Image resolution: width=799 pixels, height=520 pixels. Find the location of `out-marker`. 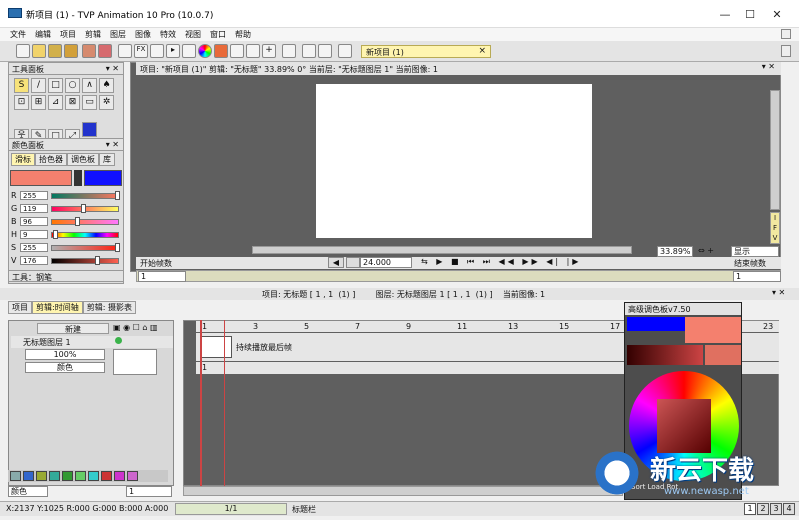

out-marker is located at coordinates (224, 403).